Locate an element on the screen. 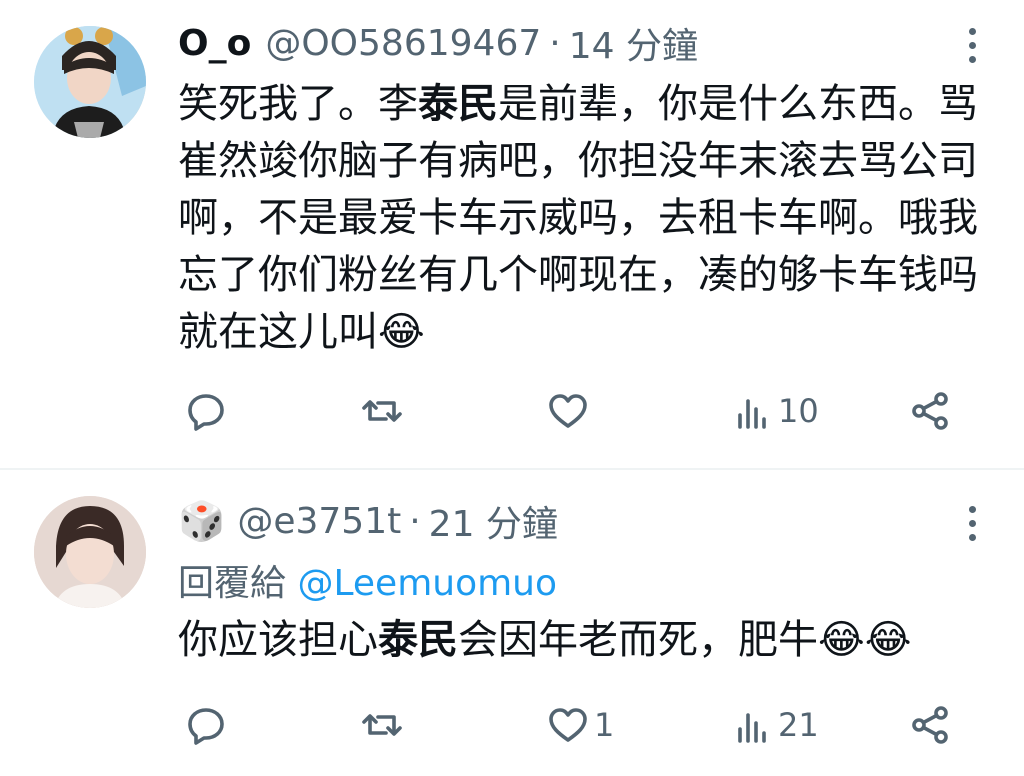 The width and height of the screenshot is (1024, 776). mention-link: @Leemuomuo is located at coordinates (427, 583).